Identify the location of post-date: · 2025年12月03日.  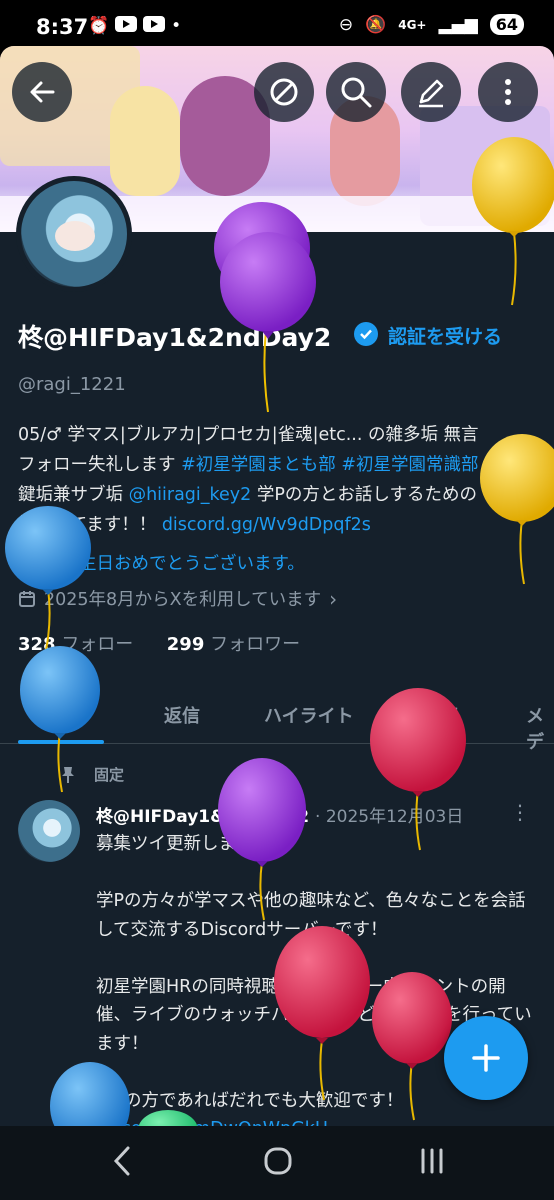
(389, 814).